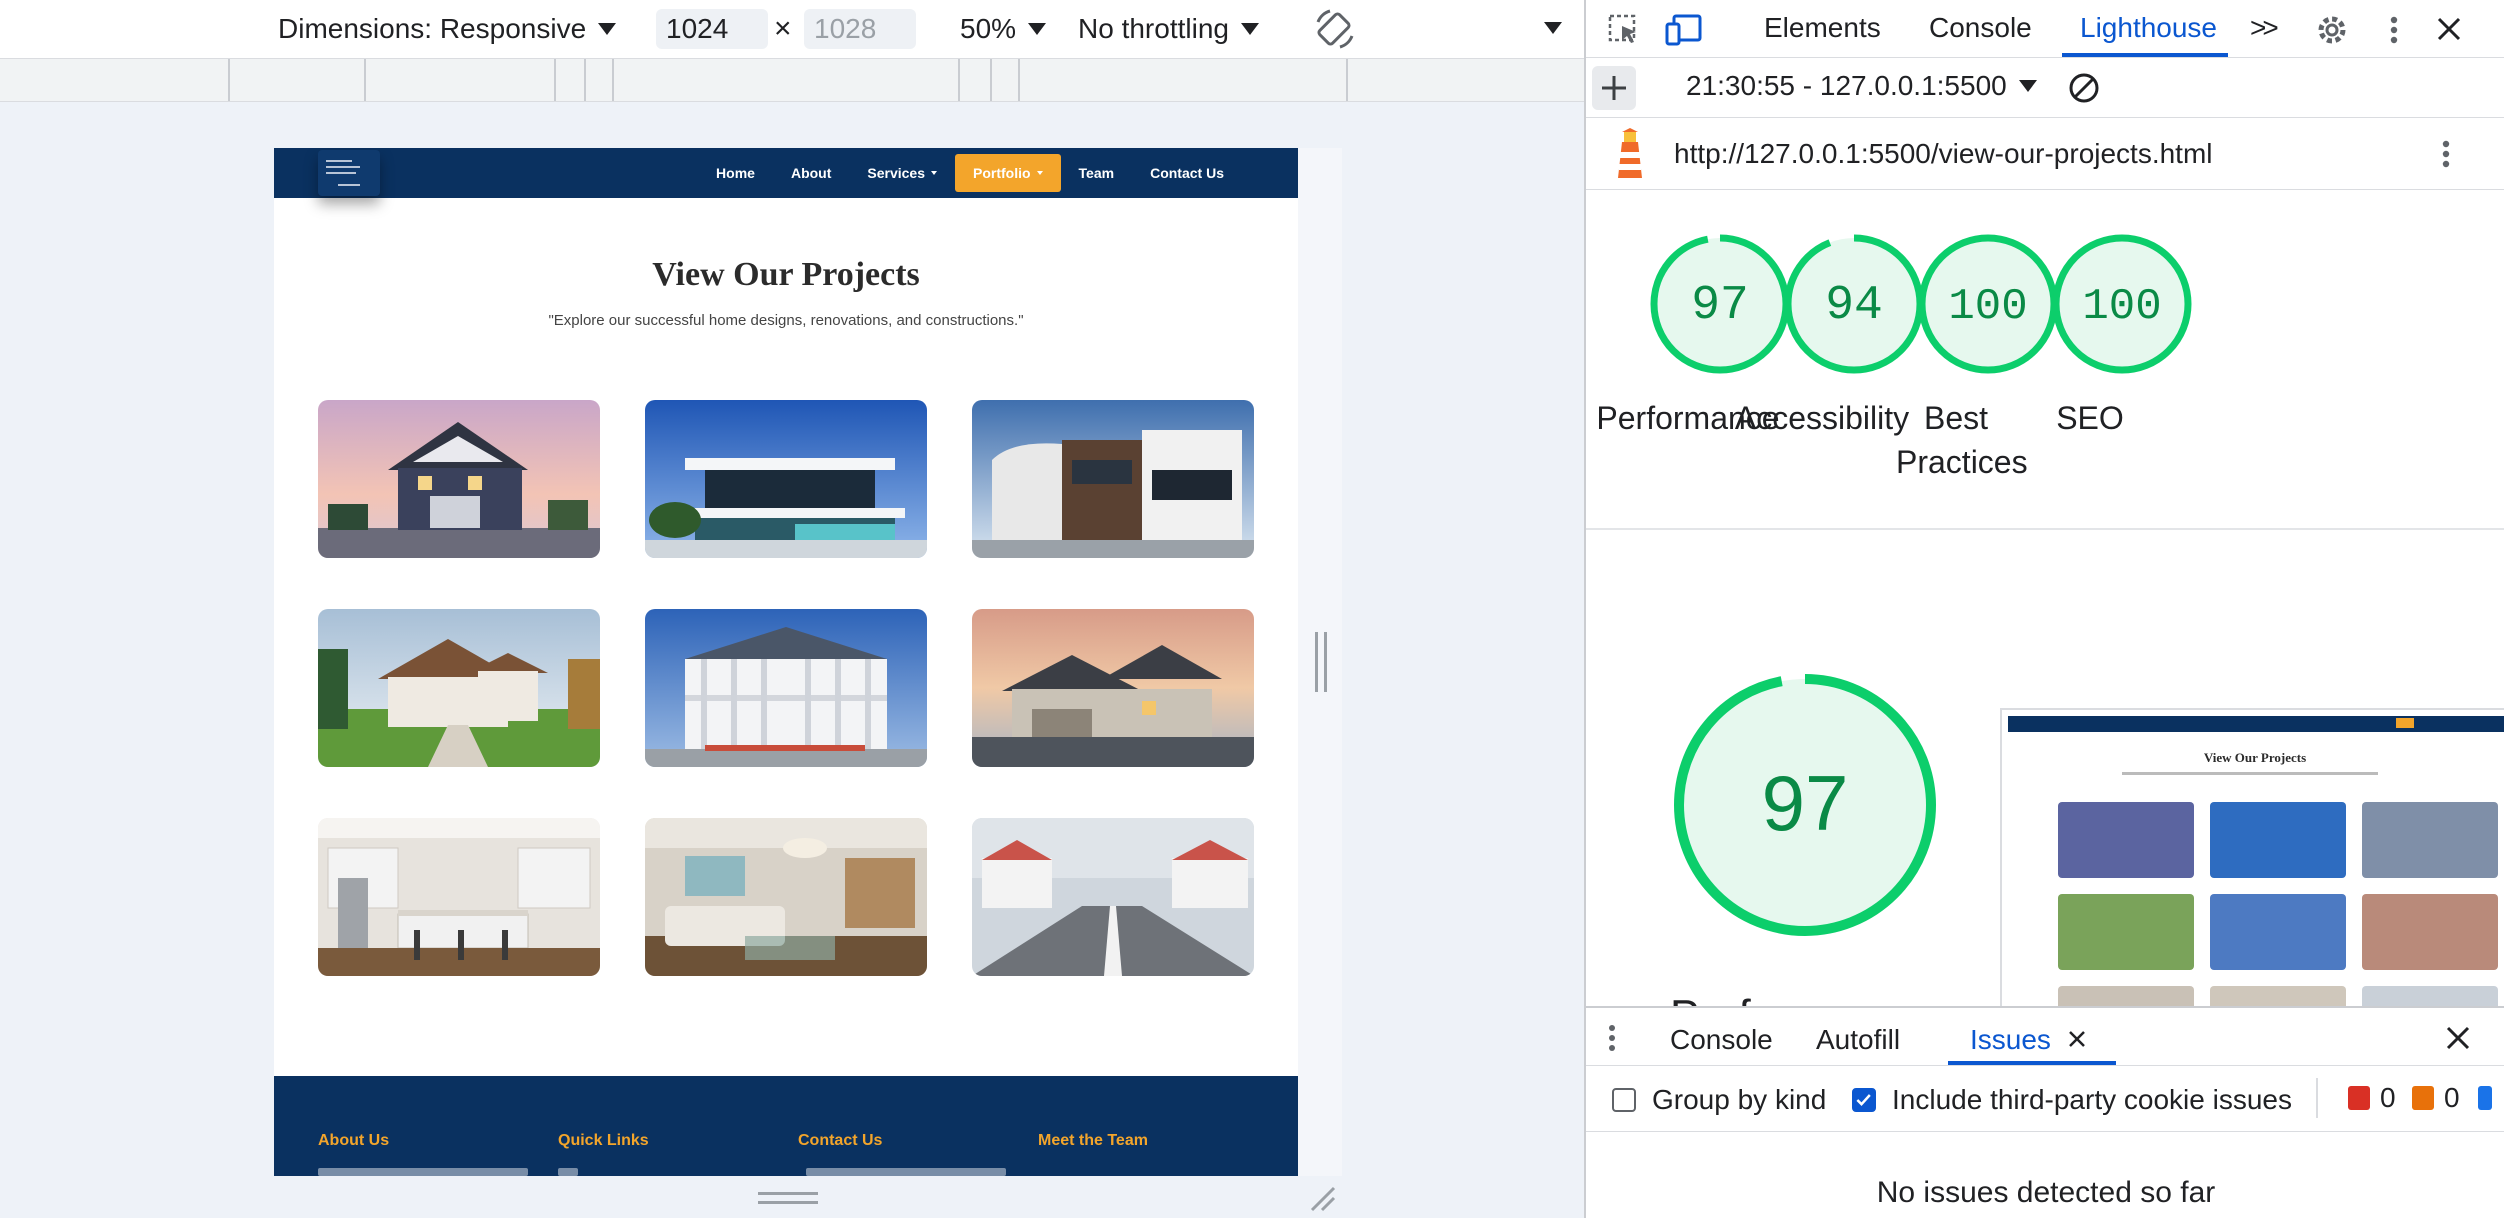 The image size is (2504, 1218). Describe the element at coordinates (786, 479) in the screenshot. I see `project-photo-modern-villa` at that location.